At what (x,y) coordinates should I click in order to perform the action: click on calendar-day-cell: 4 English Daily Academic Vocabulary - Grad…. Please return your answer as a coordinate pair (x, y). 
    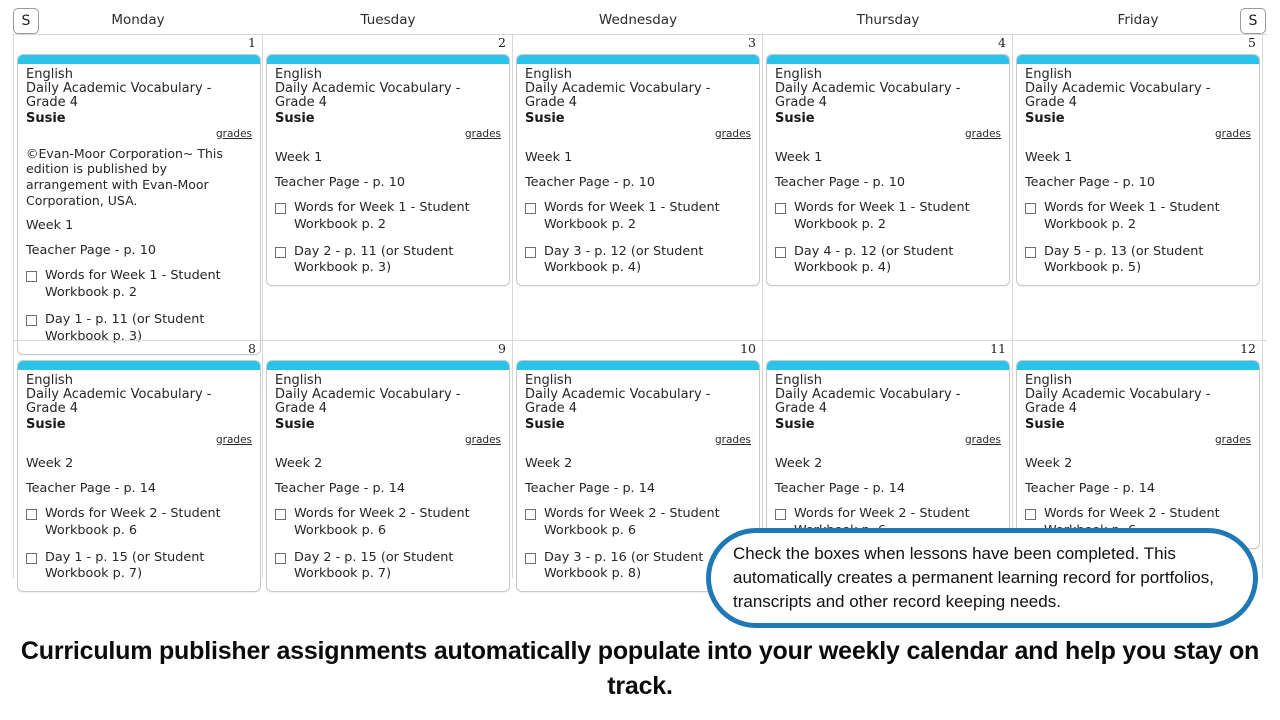
    Looking at the image, I should click on (888, 187).